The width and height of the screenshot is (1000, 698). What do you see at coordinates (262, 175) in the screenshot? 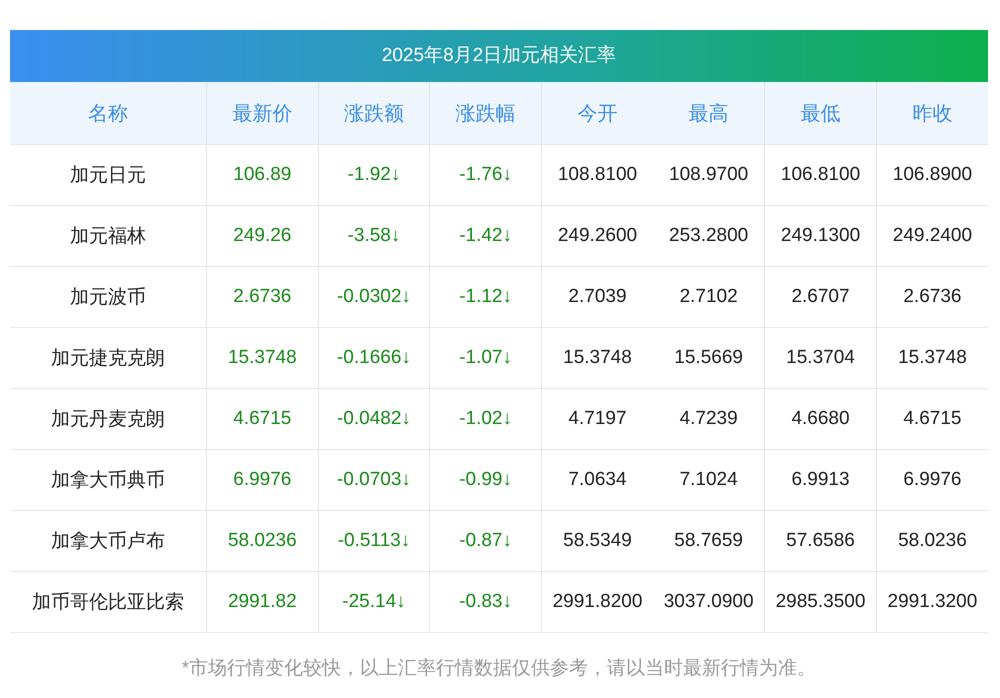
I see `table-cell: 106.89` at bounding box center [262, 175].